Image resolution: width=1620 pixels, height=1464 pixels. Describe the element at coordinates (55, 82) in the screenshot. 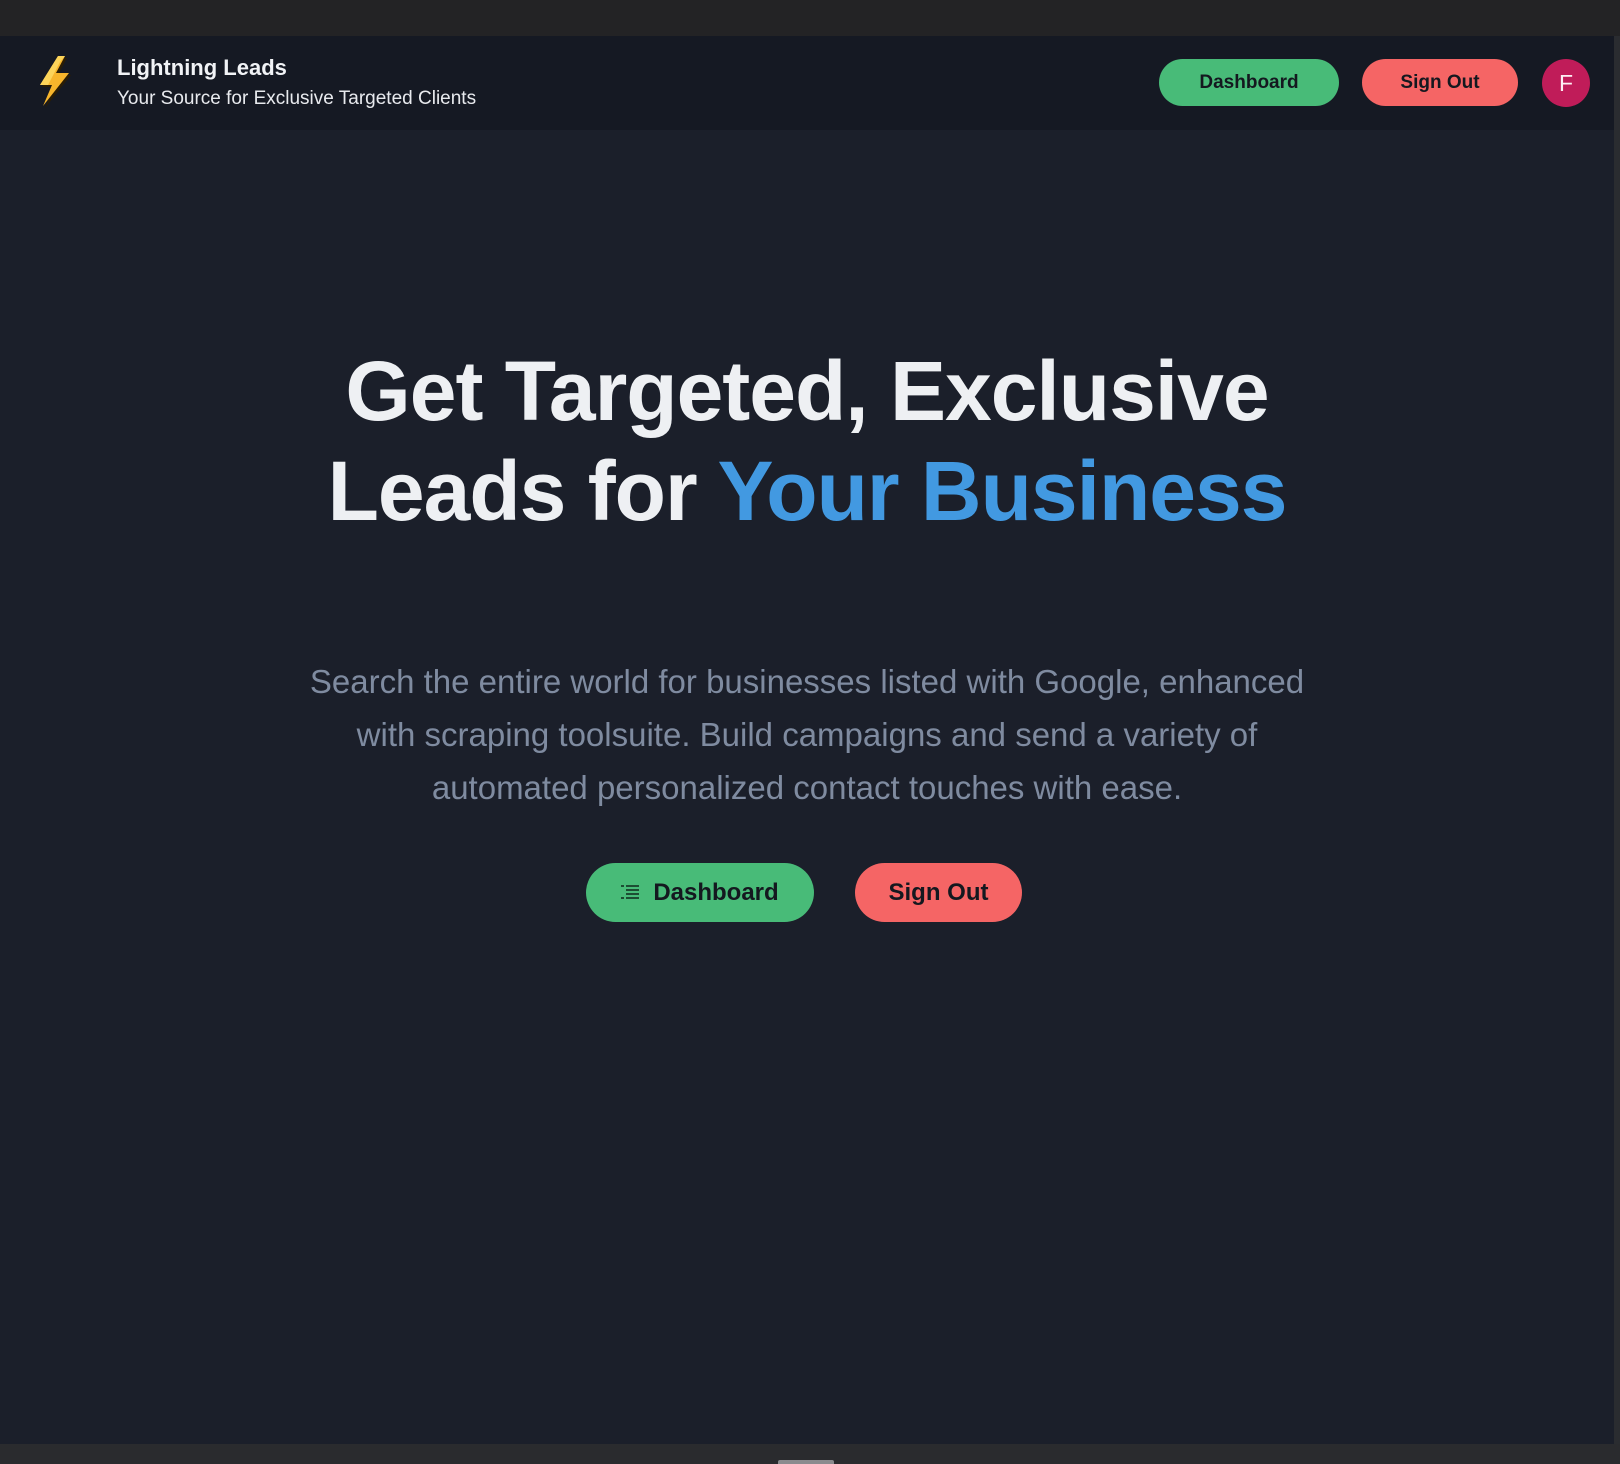

I see `lightning-bolt-icon` at that location.